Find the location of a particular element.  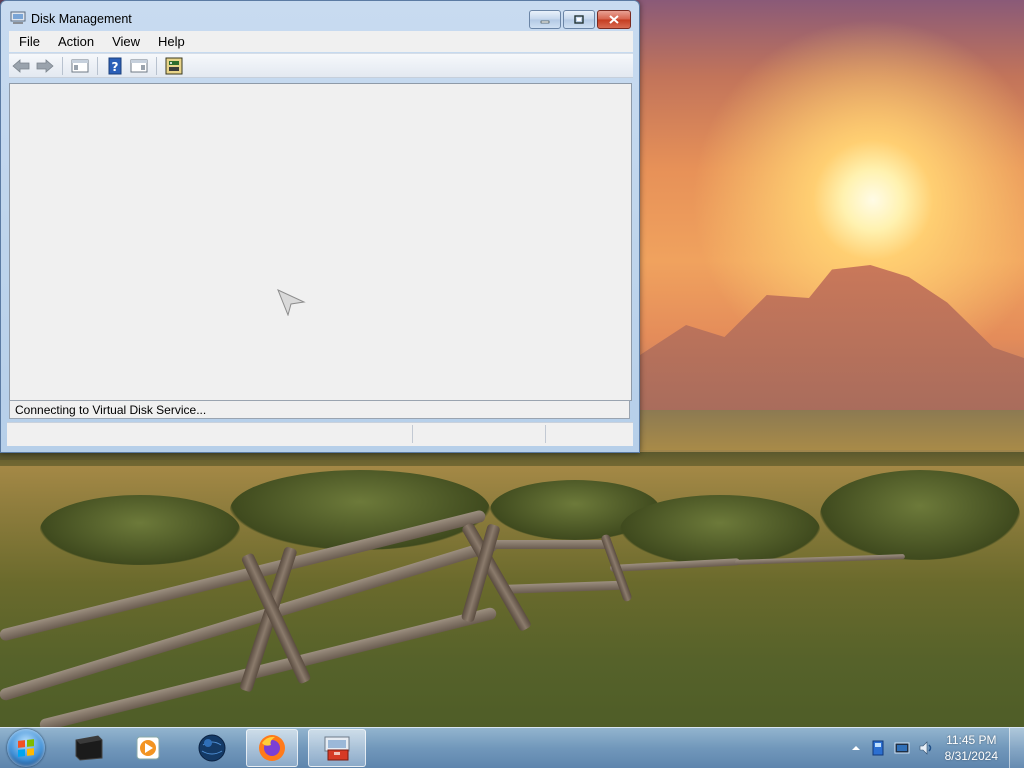

properties-panel-icon is located at coordinates (139, 65).